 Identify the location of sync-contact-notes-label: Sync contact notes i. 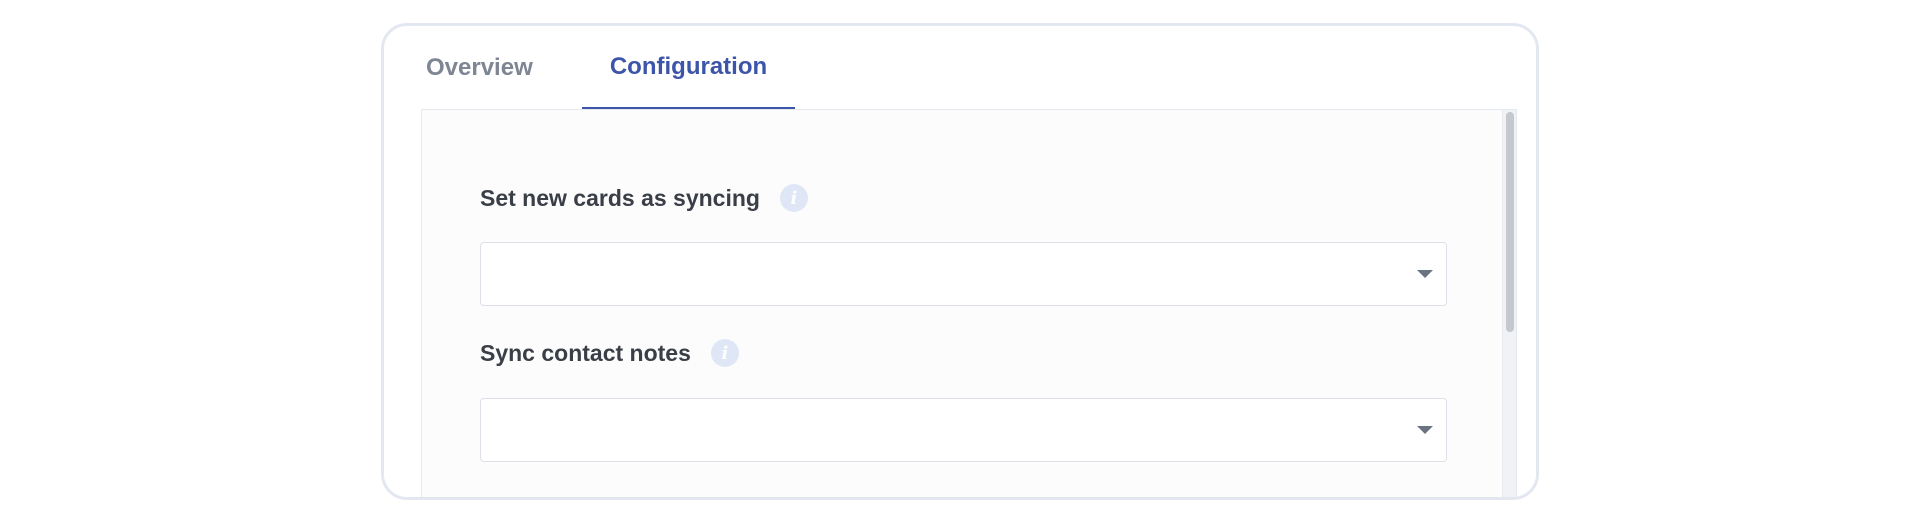
(609, 353).